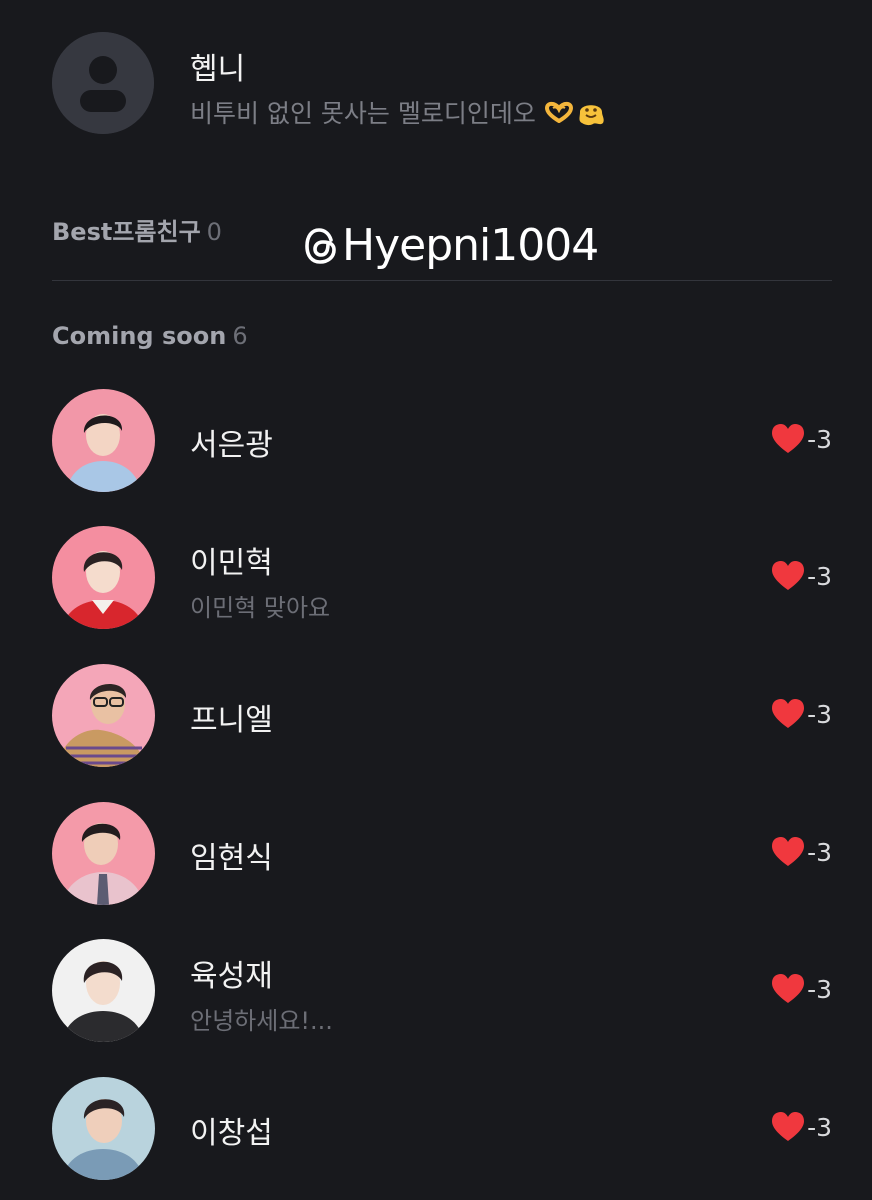 This screenshot has width=872, height=1200. I want to click on friend-row: 서은광 -3, so click(442, 441).